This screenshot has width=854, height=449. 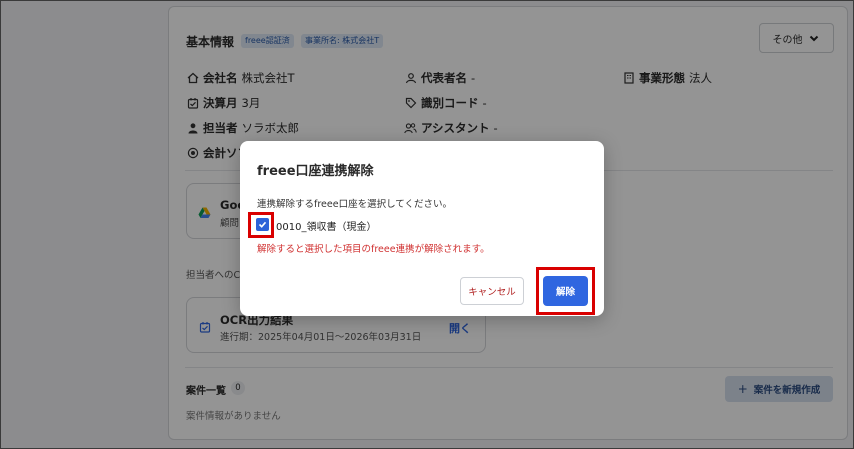 I want to click on account-checkbox, so click(x=262, y=224).